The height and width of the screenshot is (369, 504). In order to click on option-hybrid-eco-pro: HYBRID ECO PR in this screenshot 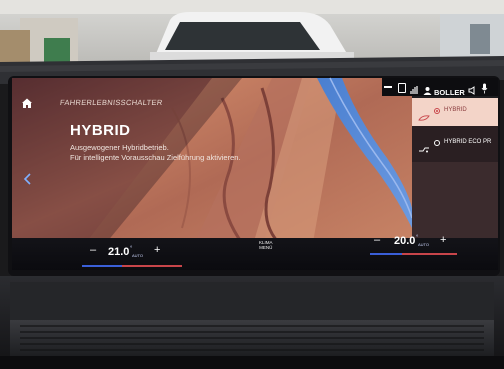, I will do `click(455, 144)`.